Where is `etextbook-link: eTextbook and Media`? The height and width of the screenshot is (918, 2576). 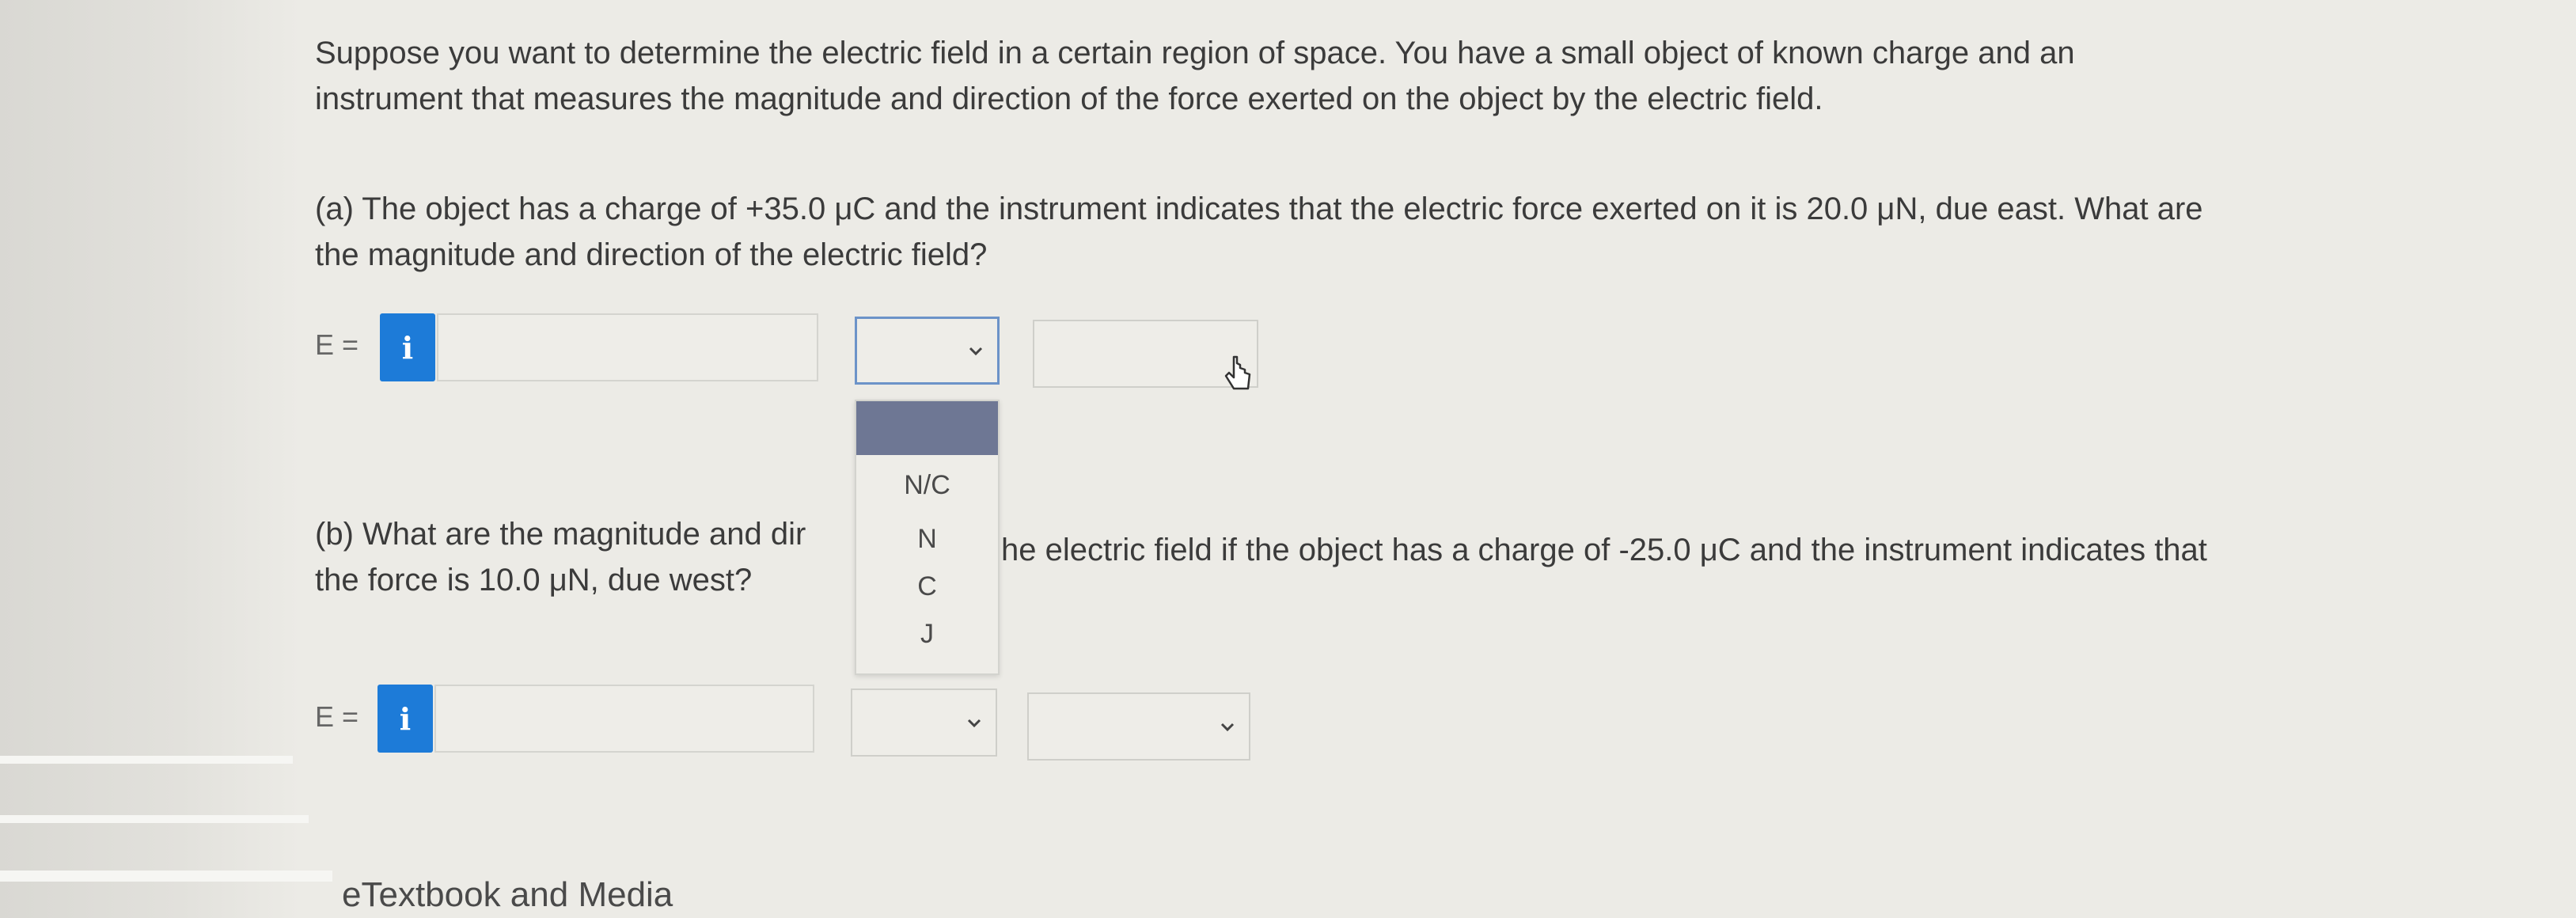 etextbook-link: eTextbook and Media is located at coordinates (507, 895).